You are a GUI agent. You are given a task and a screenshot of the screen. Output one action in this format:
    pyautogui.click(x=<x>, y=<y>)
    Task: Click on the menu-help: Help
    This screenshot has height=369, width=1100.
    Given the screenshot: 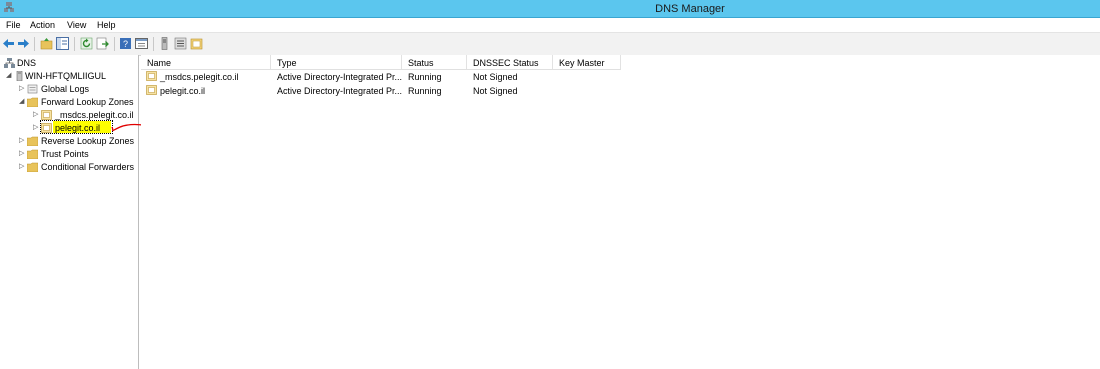 What is the action you would take?
    pyautogui.click(x=106, y=25)
    